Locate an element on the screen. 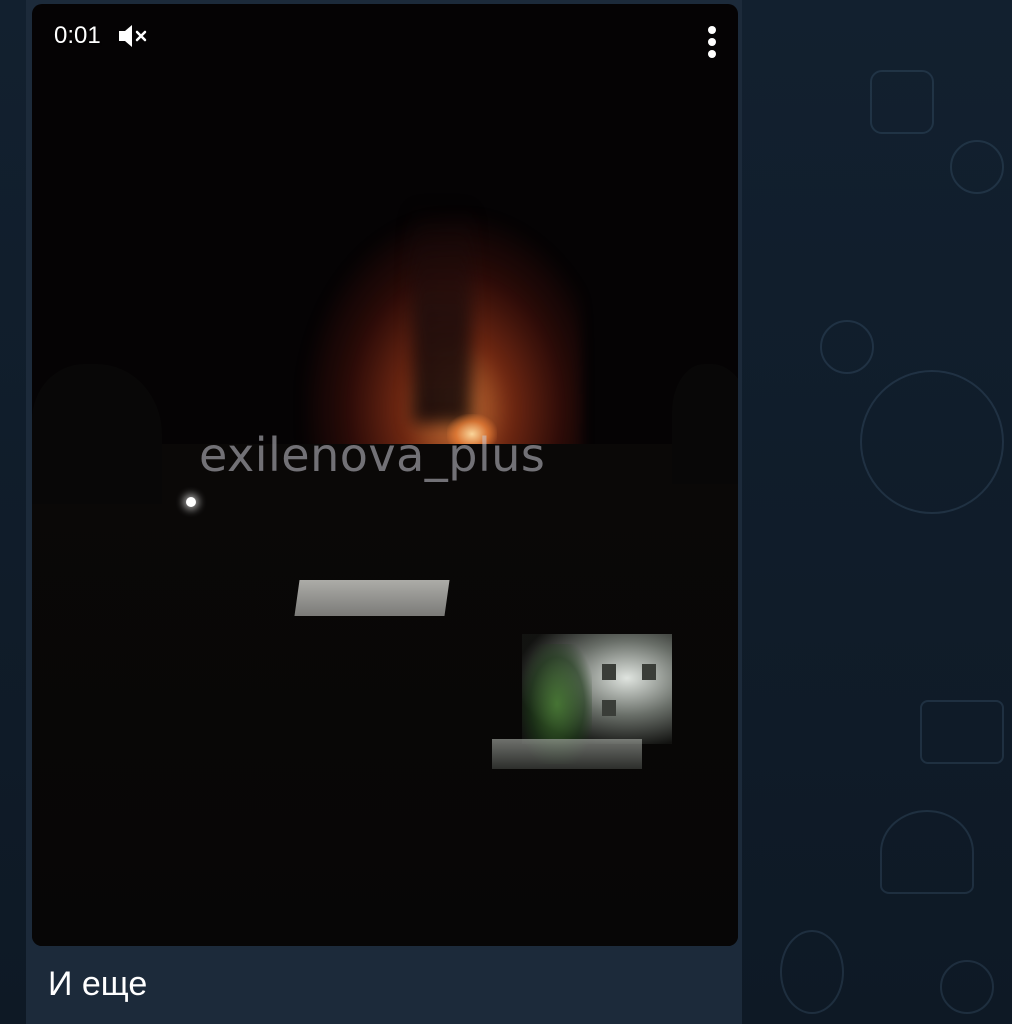  speaker-muted-icon is located at coordinates (133, 36).